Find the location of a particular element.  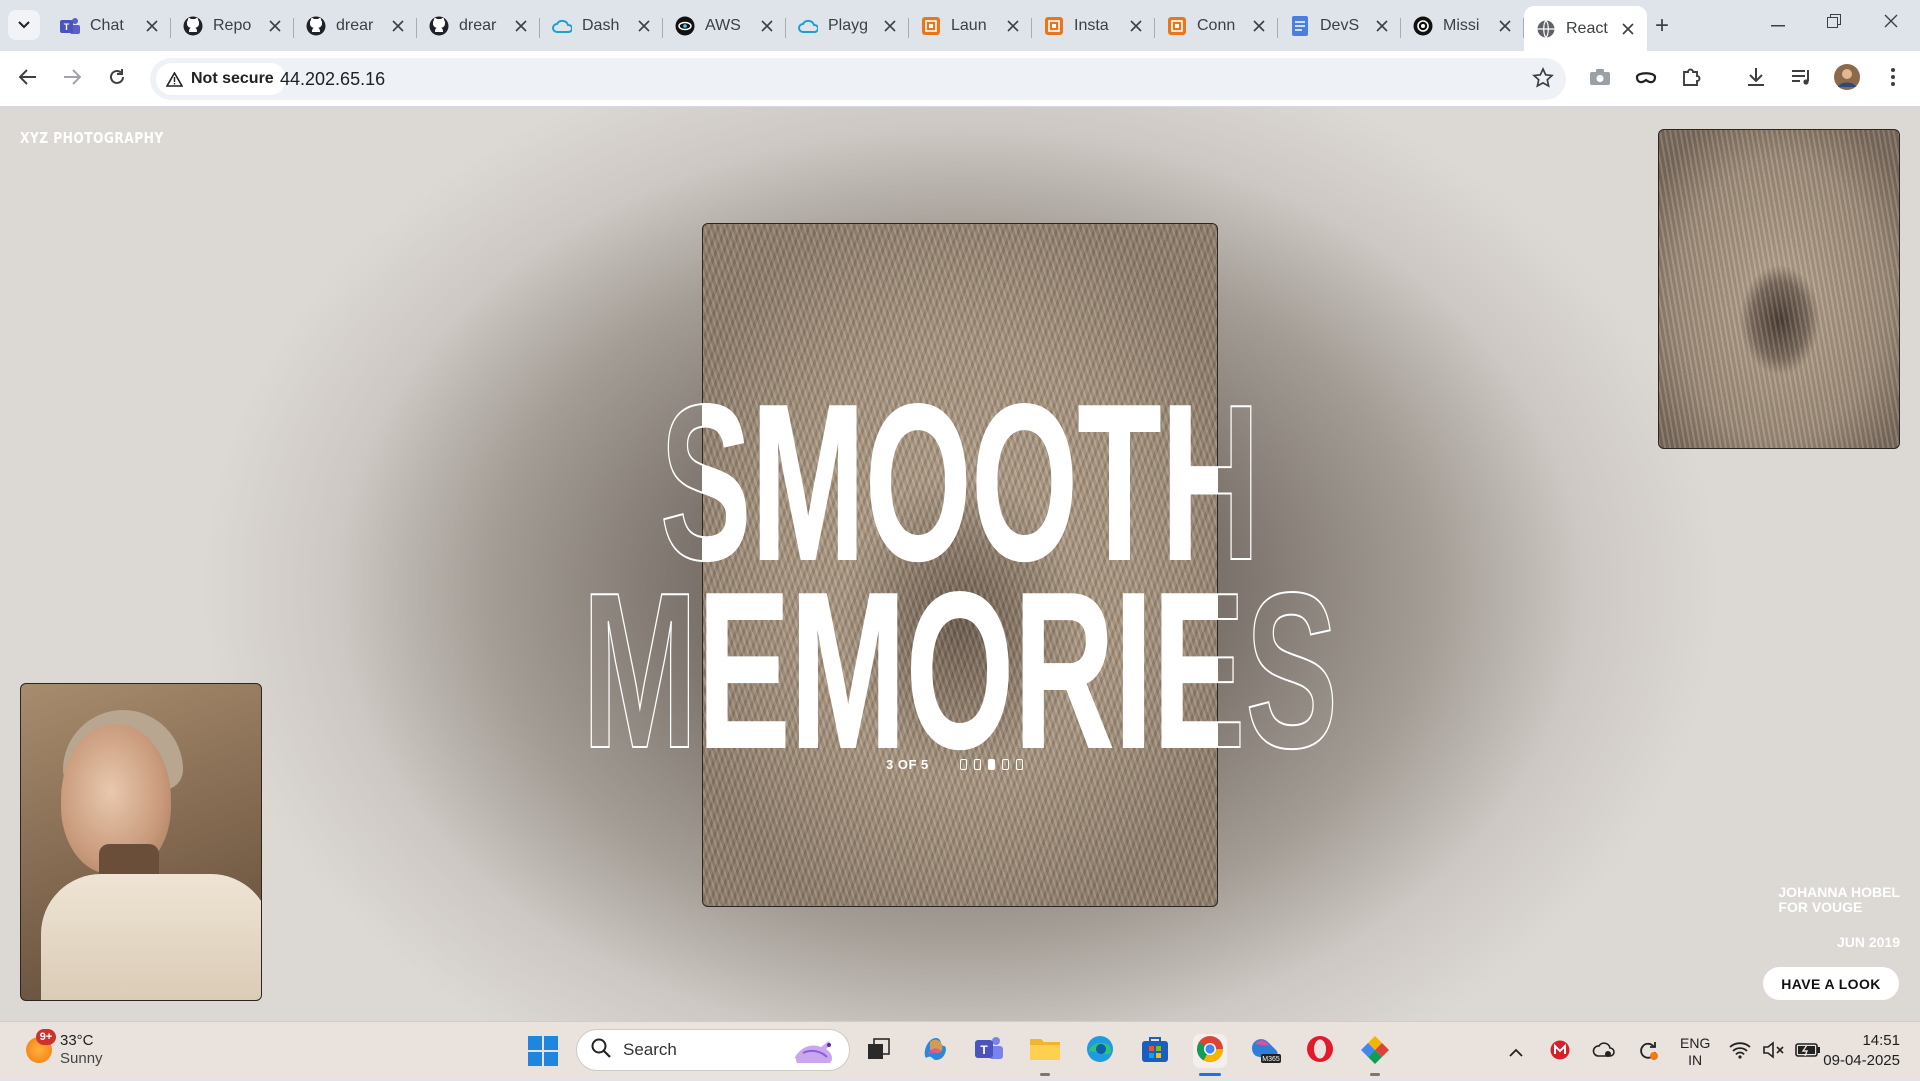

browser-tab: Repo is located at coordinates (232, 26).